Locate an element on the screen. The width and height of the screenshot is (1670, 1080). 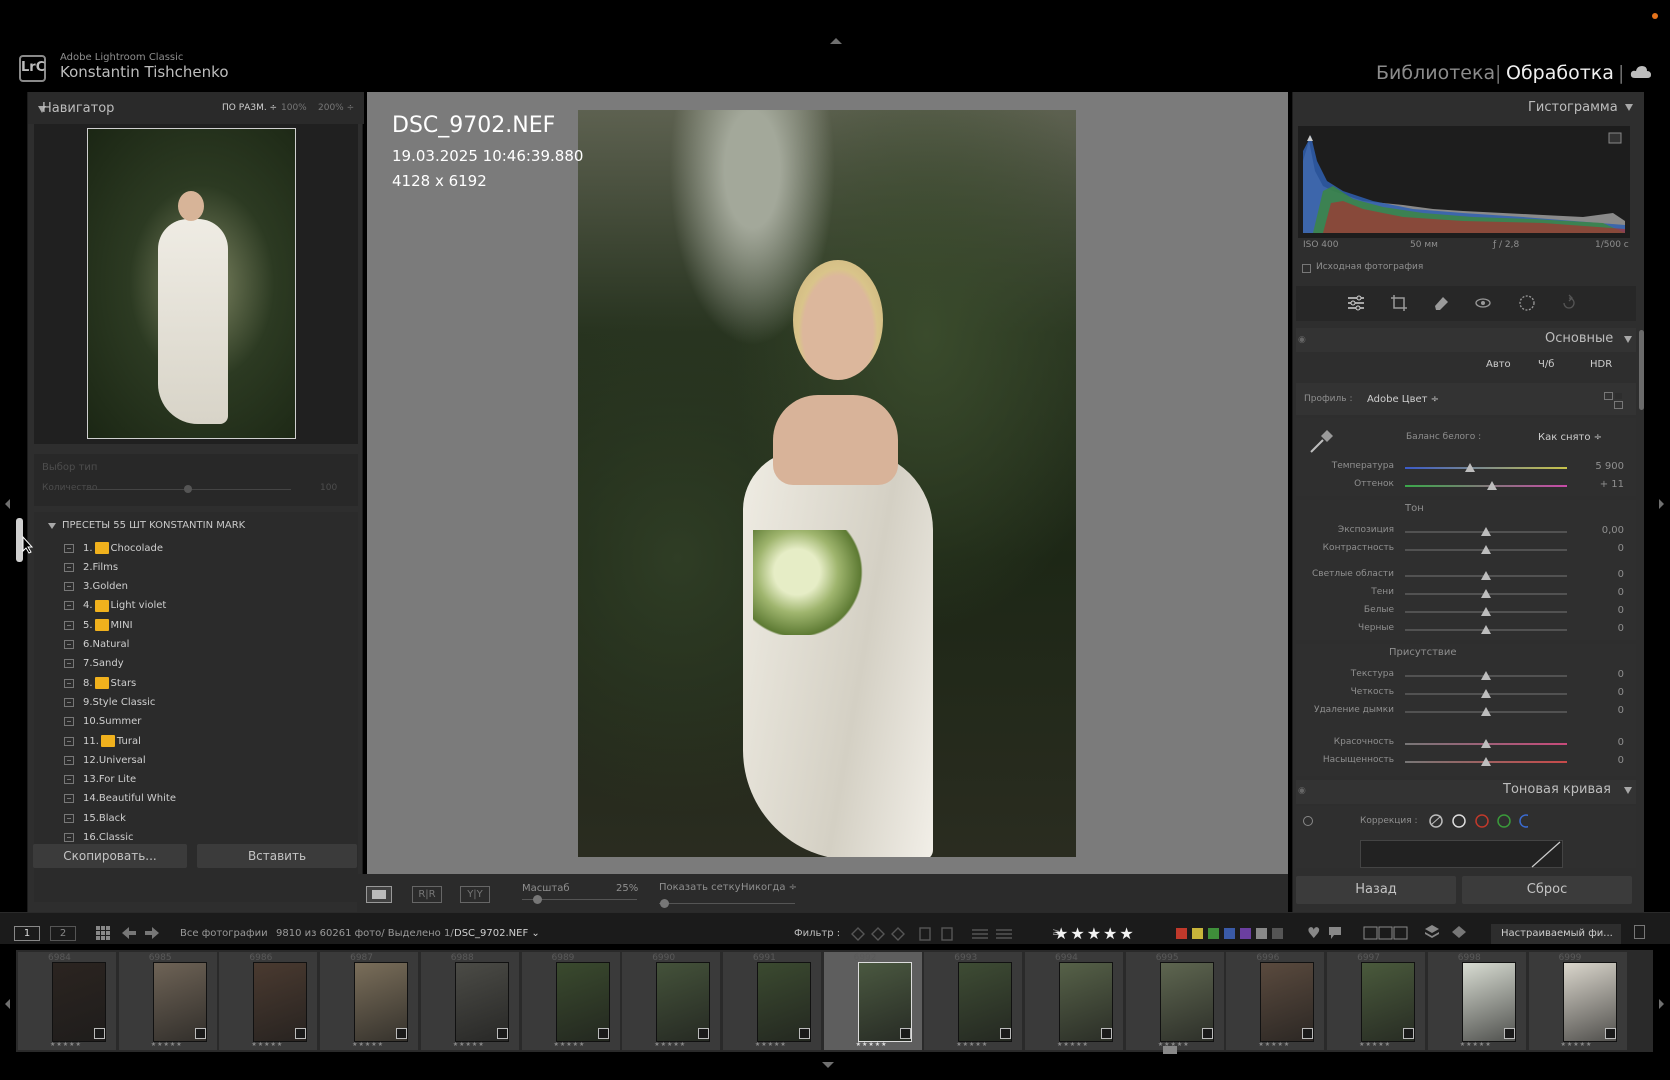
preset-group-title: ПРЕСЕТЫ 55 ШТ KONSTANTIN MARK is located at coordinates (153, 525).